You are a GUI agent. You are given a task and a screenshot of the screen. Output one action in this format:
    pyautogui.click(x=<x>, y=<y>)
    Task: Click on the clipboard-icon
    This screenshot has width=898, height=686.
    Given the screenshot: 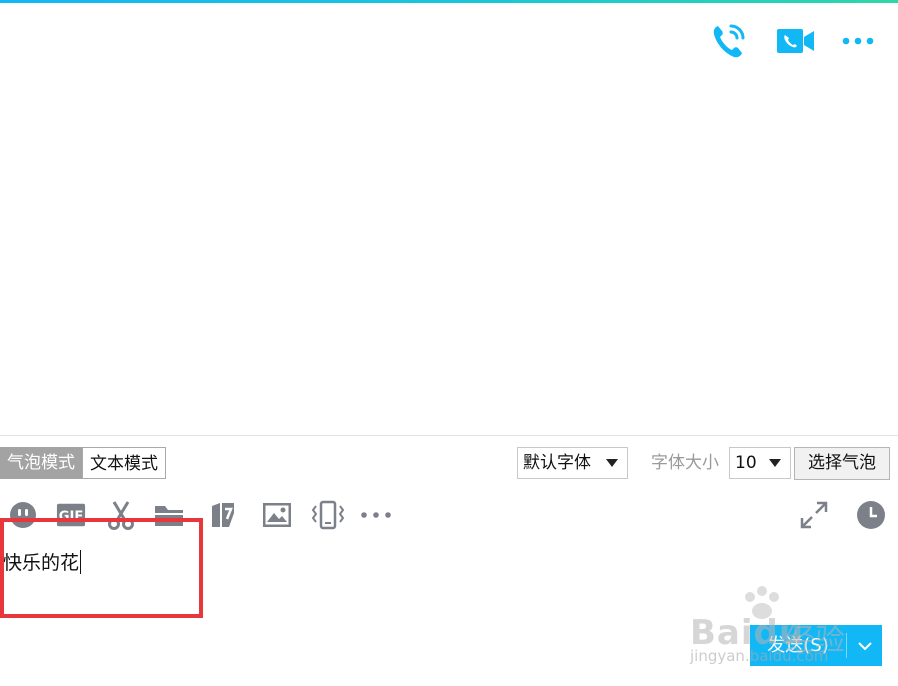 What is the action you would take?
    pyautogui.click(x=223, y=515)
    